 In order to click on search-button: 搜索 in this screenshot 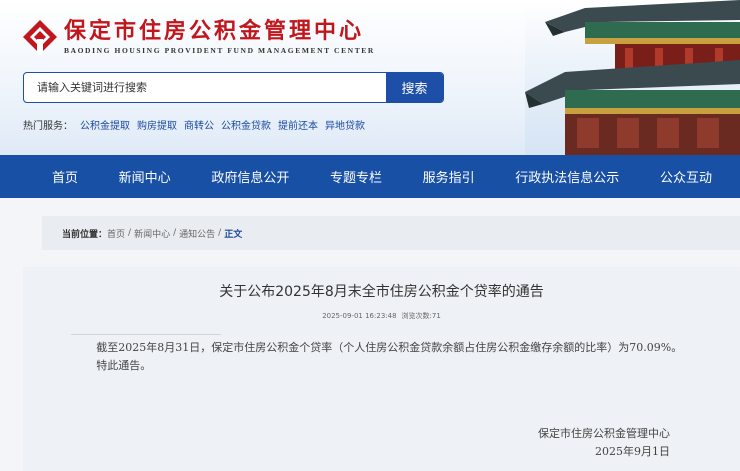, I will do `click(414, 87)`.